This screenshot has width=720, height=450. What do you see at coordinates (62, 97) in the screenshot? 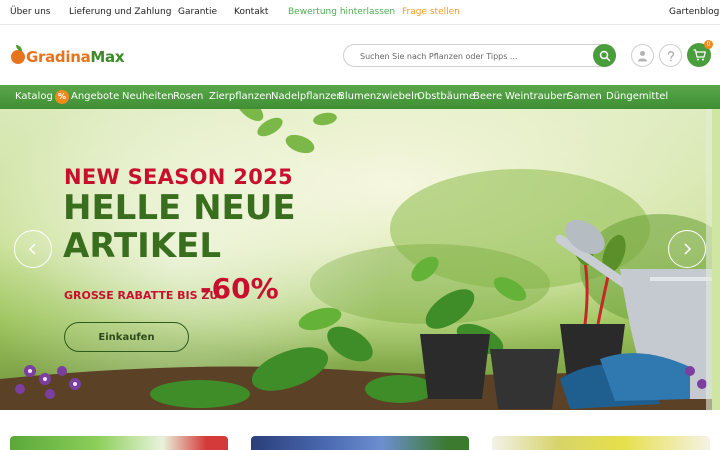
I see `percent-badge: %` at bounding box center [62, 97].